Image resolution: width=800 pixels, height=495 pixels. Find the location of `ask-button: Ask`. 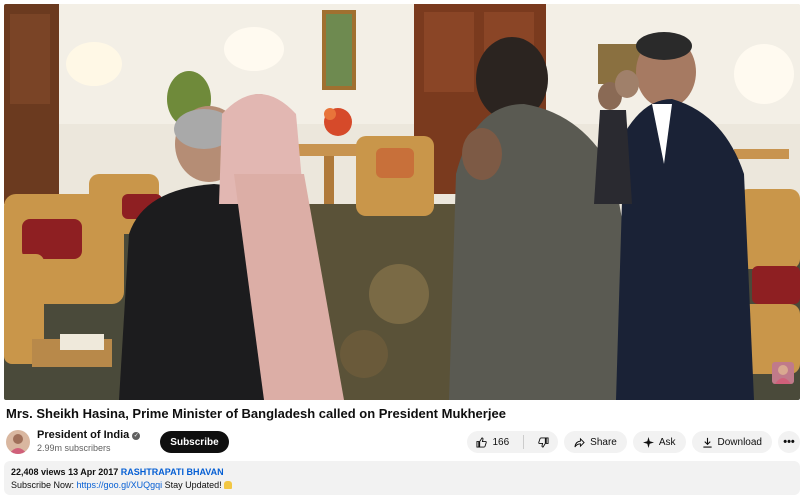

ask-button: Ask is located at coordinates (659, 442).